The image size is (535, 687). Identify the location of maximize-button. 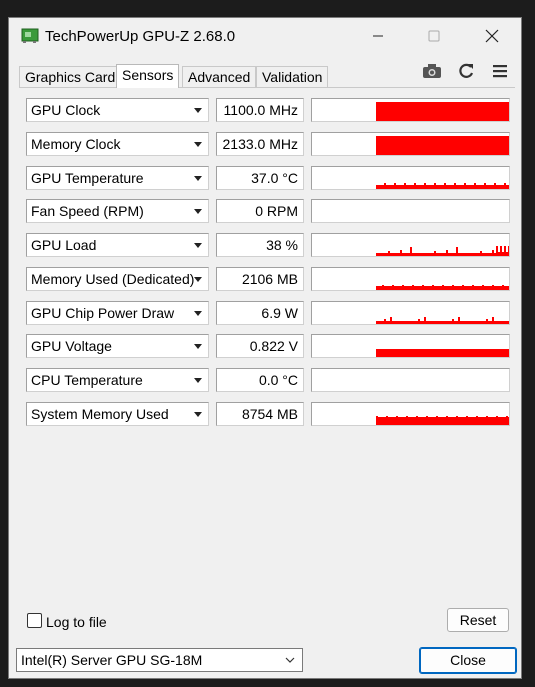
(434, 37).